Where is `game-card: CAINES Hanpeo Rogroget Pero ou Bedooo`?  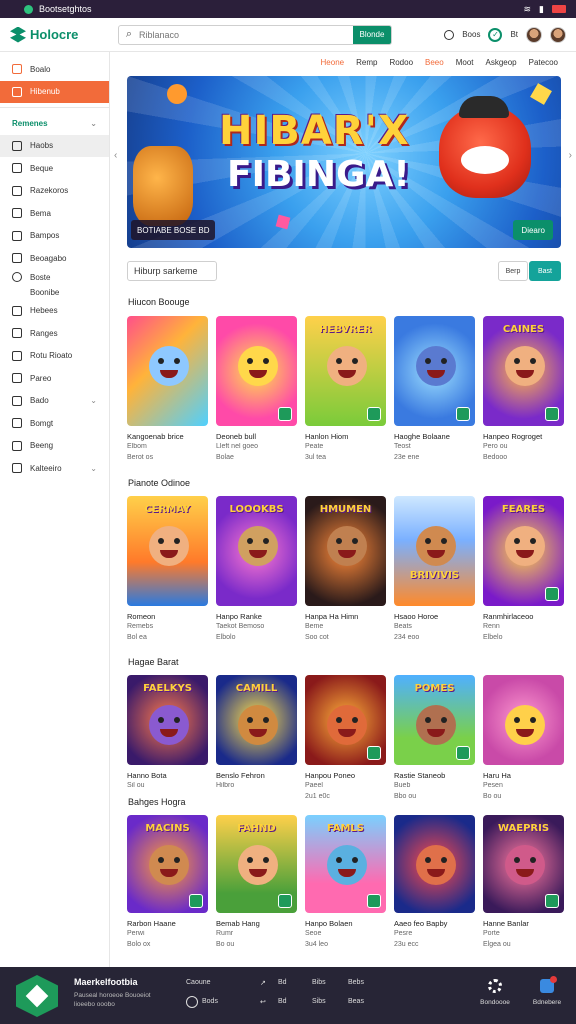 game-card: CAINES Hanpeo Rogroget Pero ou Bedooo is located at coordinates (523, 388).